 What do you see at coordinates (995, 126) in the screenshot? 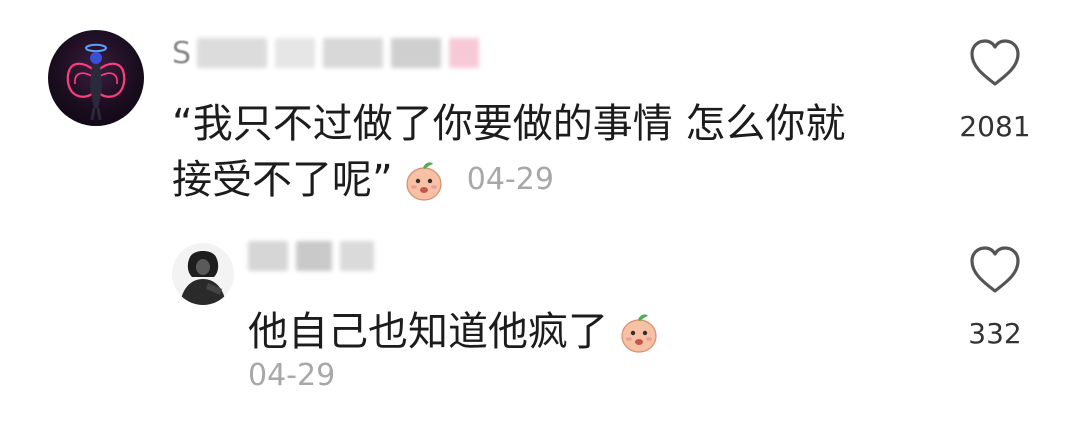
I see `like-count: 2081` at bounding box center [995, 126].